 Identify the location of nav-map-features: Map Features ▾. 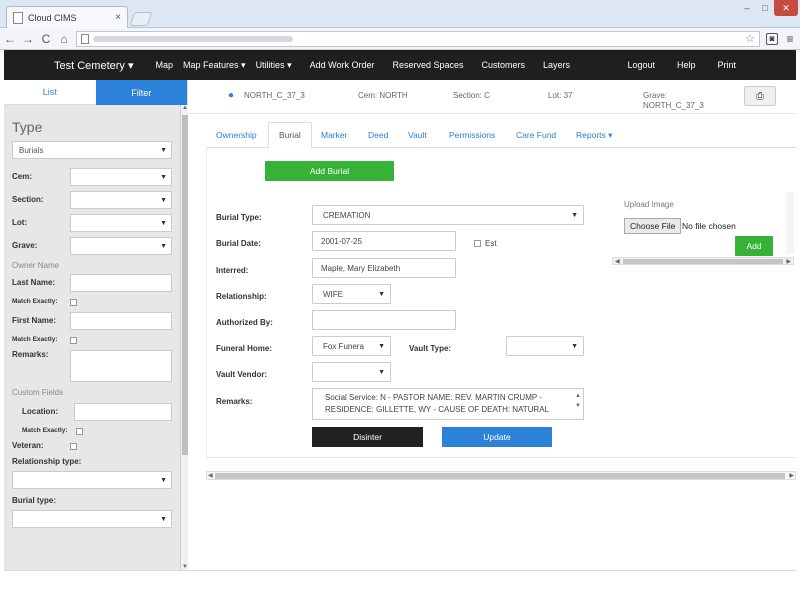
(214, 65).